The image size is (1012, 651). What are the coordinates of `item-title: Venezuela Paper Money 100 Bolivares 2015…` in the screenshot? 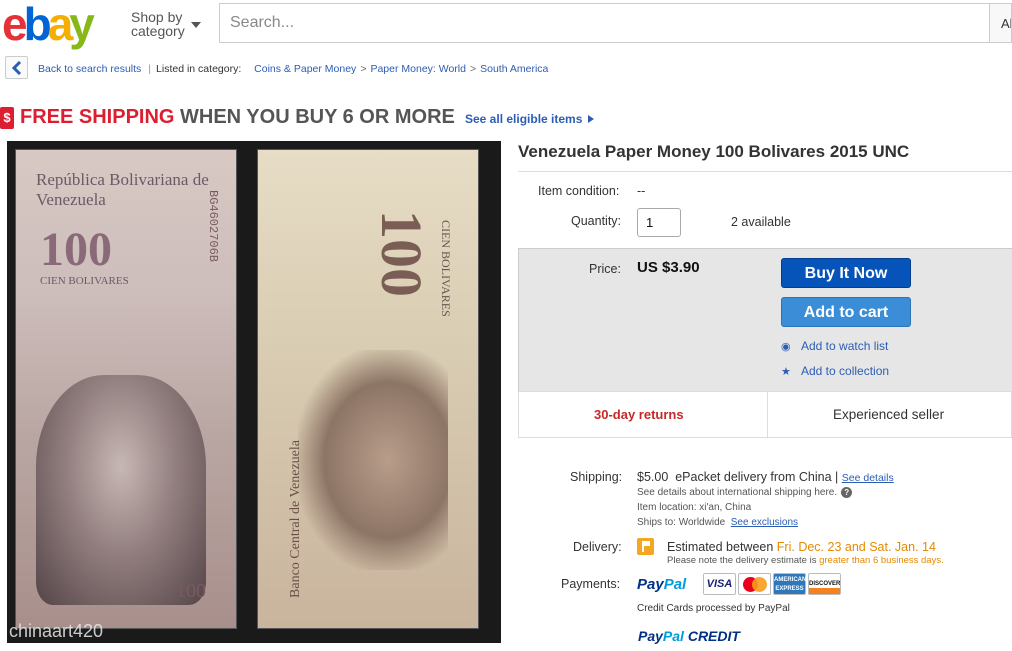 It's located at (714, 151).